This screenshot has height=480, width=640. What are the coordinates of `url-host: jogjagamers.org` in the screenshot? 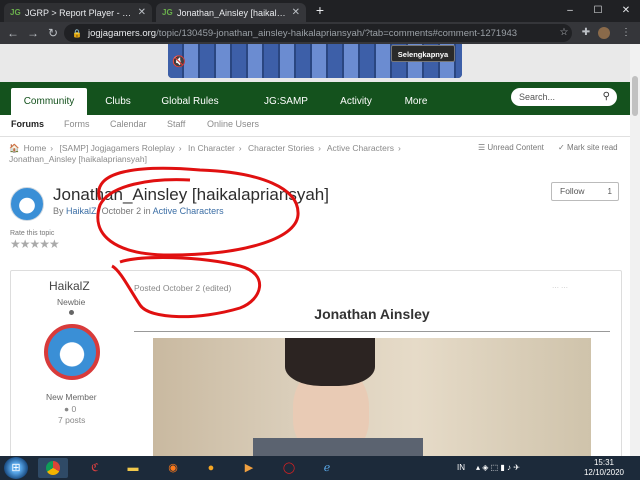 It's located at (122, 33).